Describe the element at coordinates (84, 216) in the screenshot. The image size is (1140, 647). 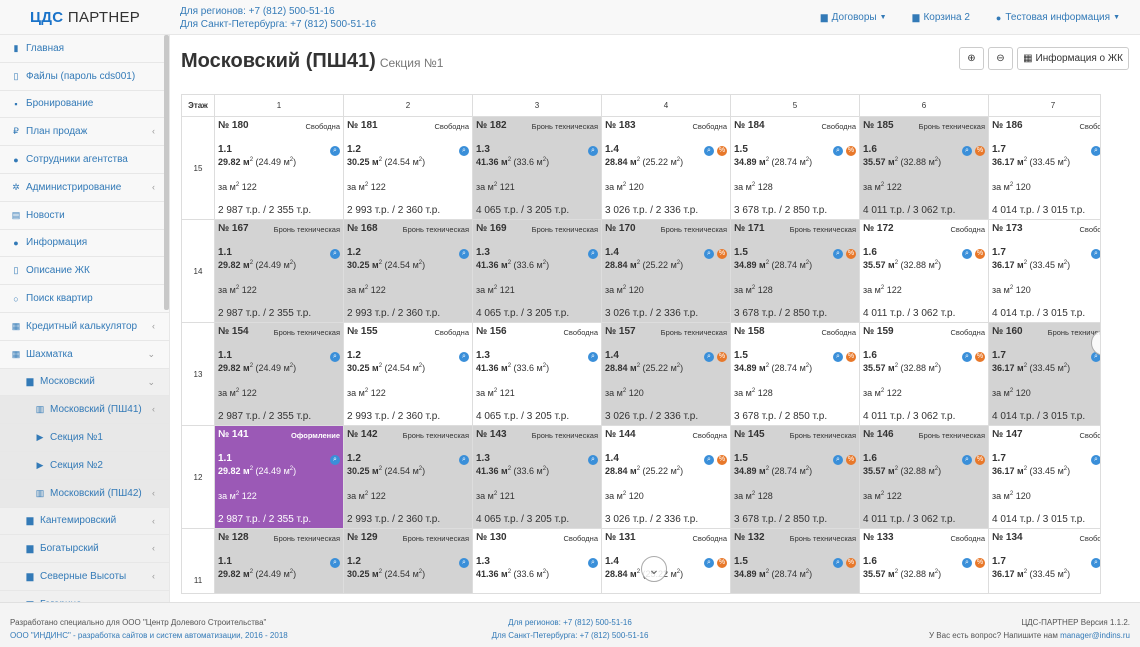
I see `sidebar-item: ▤ Новости` at that location.